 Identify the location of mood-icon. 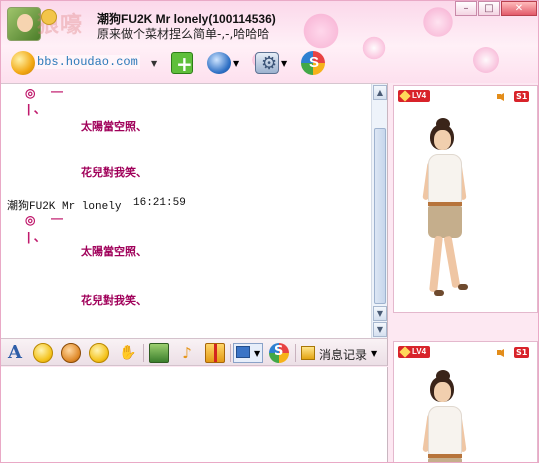
(49, 17).